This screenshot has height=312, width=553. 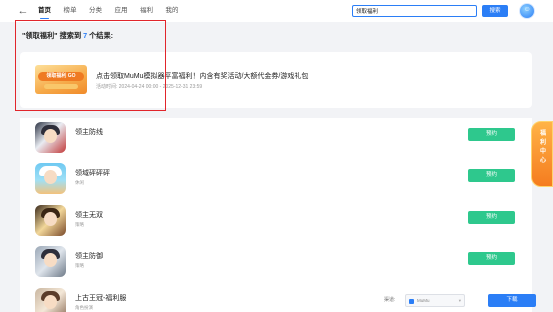 I want to click on game-tag: 角色扮演, so click(x=84, y=307).